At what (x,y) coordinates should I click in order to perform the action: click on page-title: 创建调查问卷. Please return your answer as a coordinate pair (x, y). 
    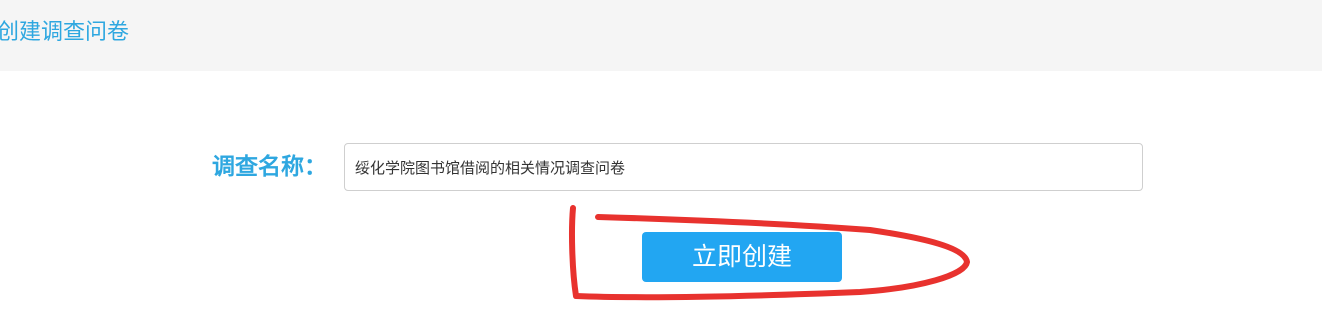
    Looking at the image, I should click on (65, 32).